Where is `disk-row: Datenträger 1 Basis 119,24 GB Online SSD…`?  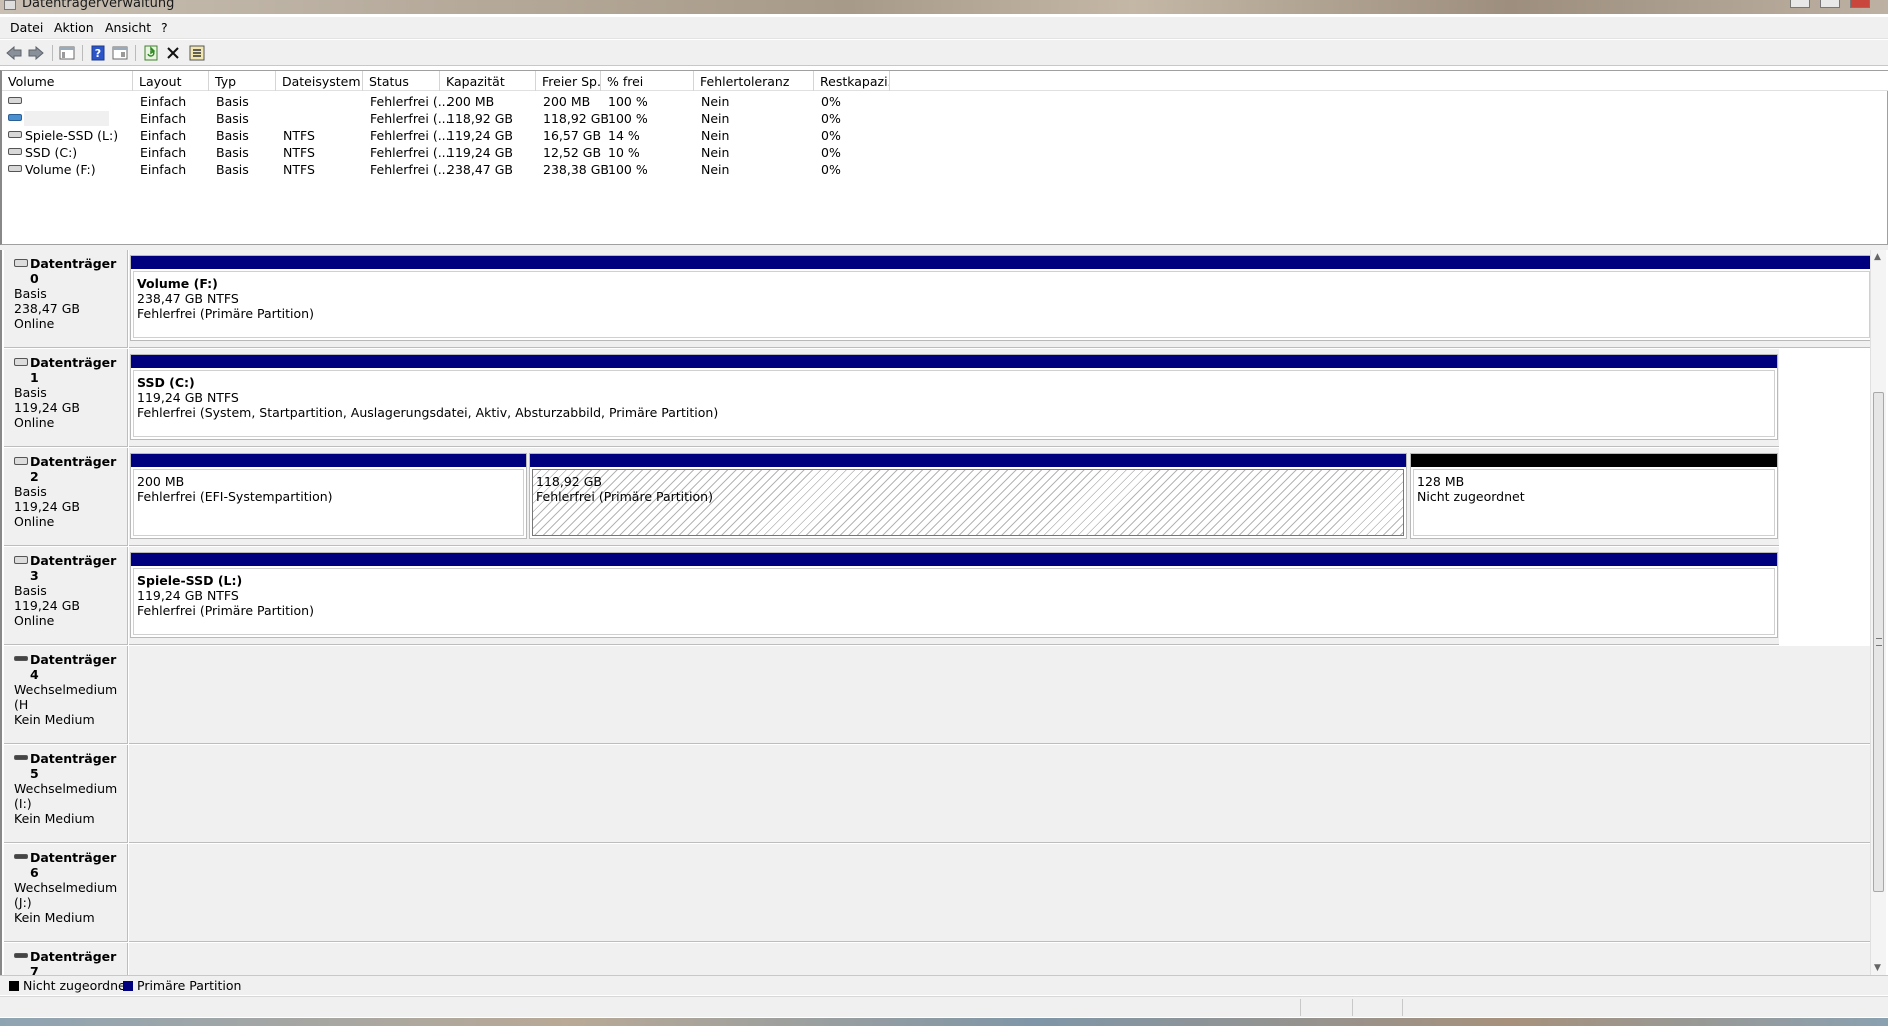
disk-row: Datenträger 1 Basis 119,24 GB Online SSD… is located at coordinates (939, 398).